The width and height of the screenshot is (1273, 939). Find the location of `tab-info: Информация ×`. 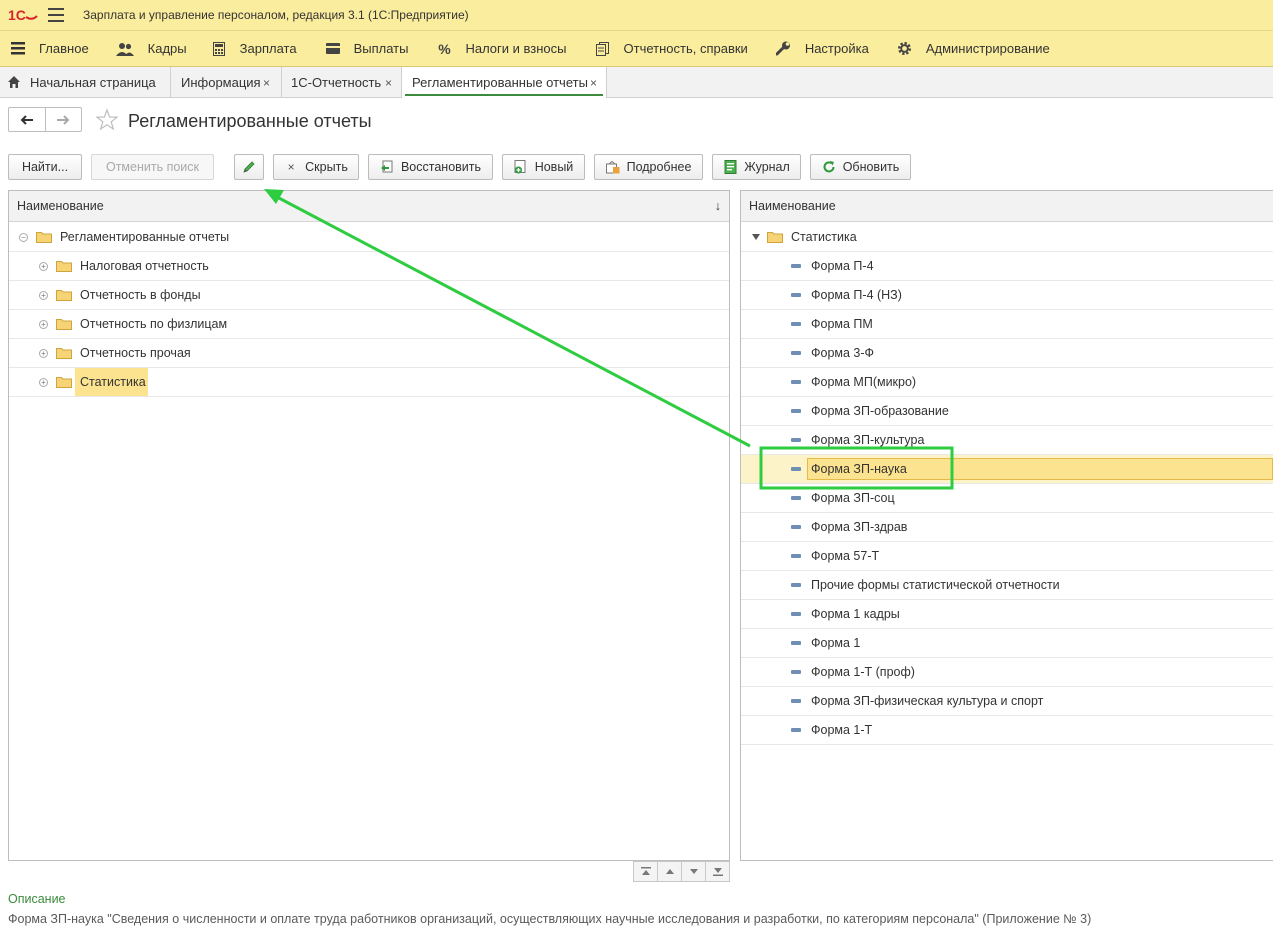

tab-info: Информация × is located at coordinates (226, 82).